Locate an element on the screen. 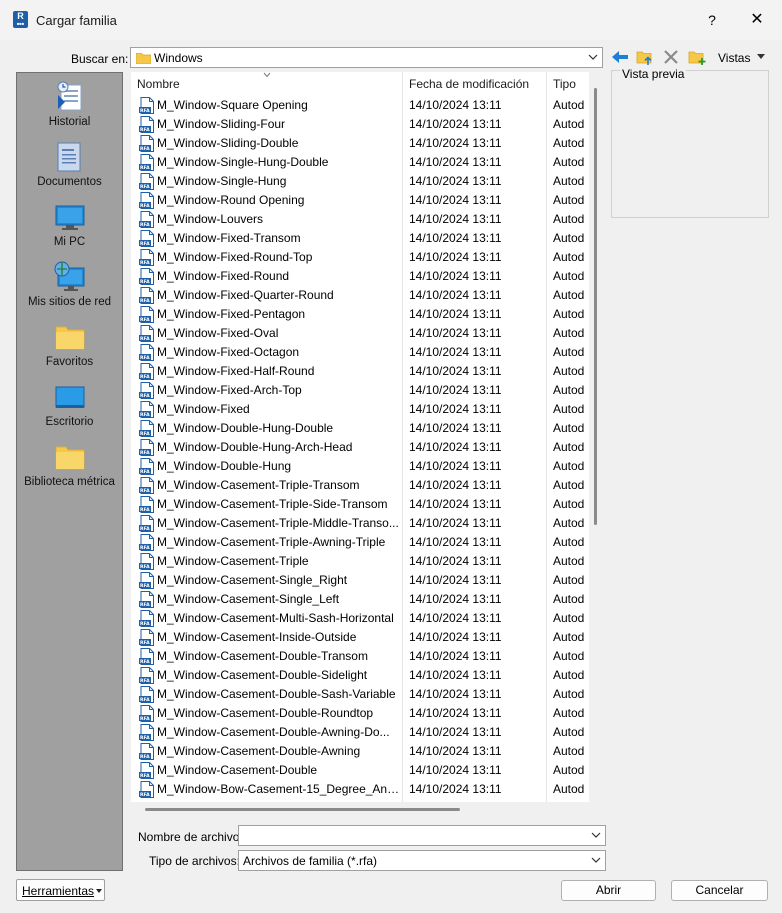  vertical-scrollbar is located at coordinates (595, 306).